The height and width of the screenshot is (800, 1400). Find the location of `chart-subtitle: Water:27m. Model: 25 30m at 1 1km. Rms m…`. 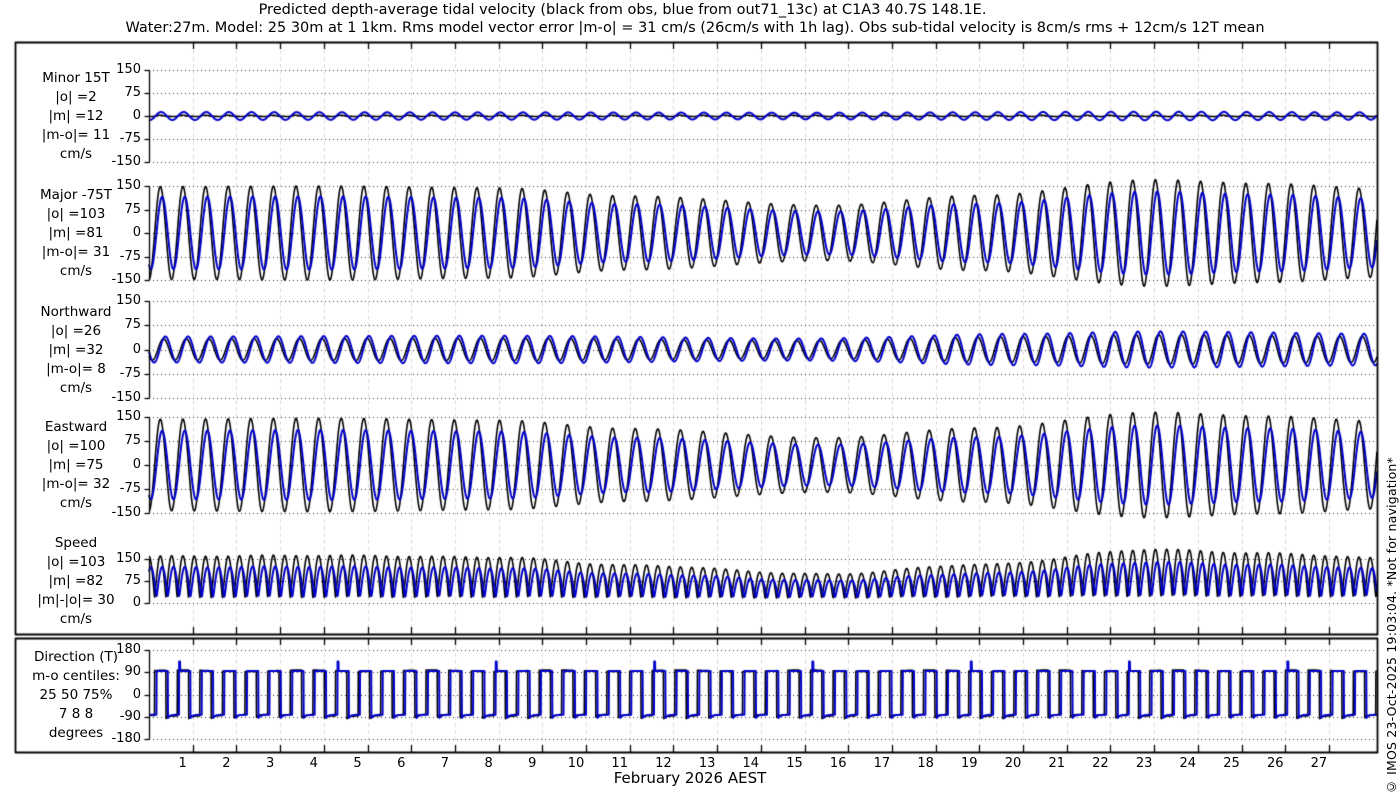

chart-subtitle: Water:27m. Model: 25 30m at 1 1km. Rms m… is located at coordinates (695, 28).